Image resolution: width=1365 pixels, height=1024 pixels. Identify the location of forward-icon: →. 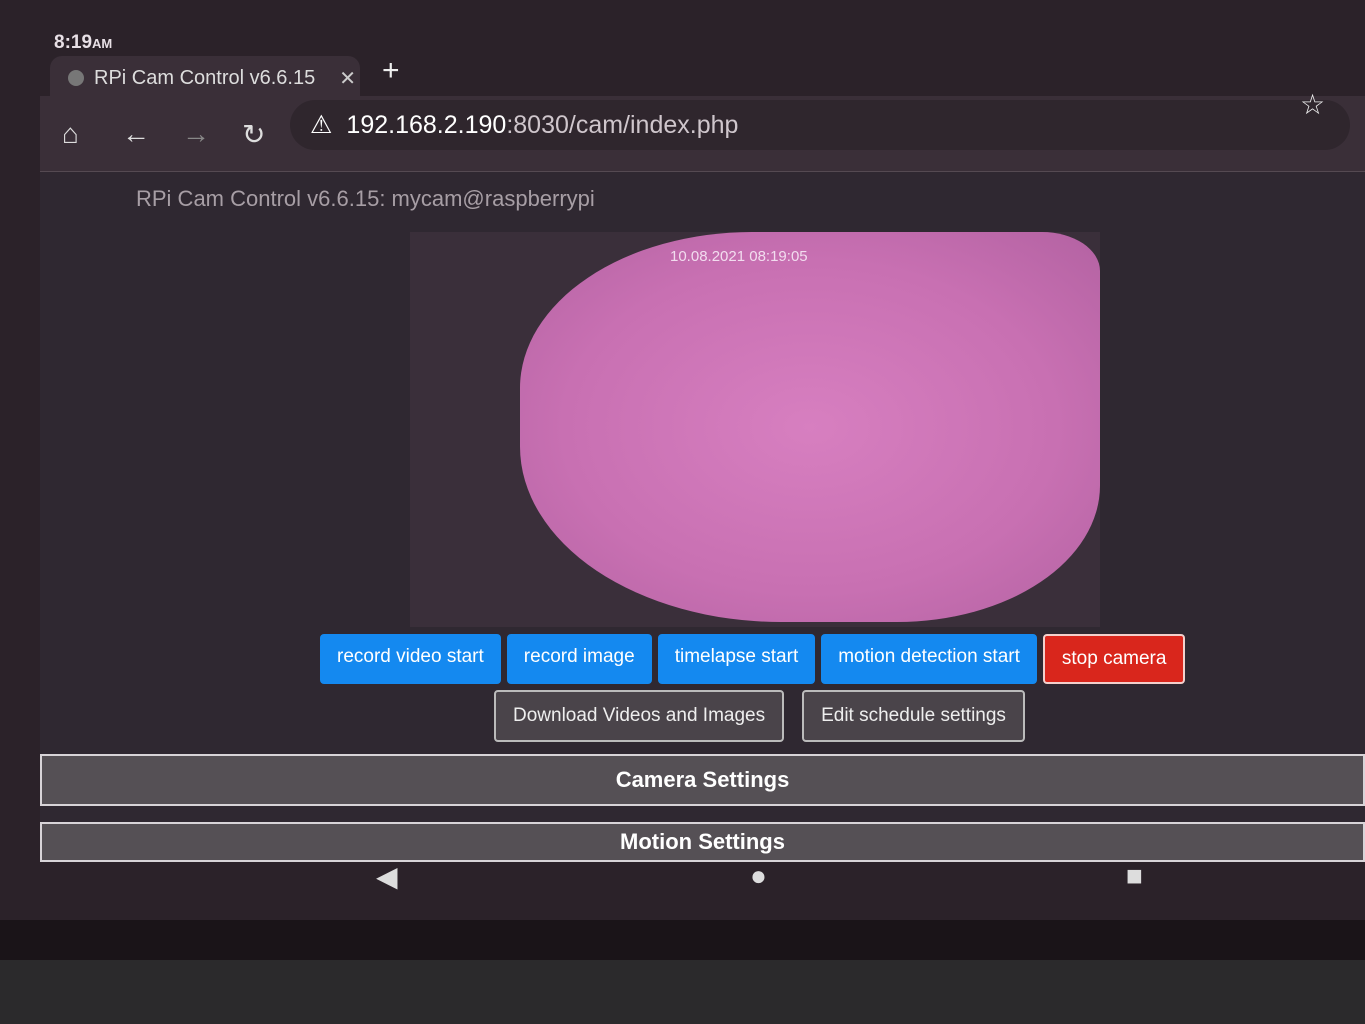
(196, 134).